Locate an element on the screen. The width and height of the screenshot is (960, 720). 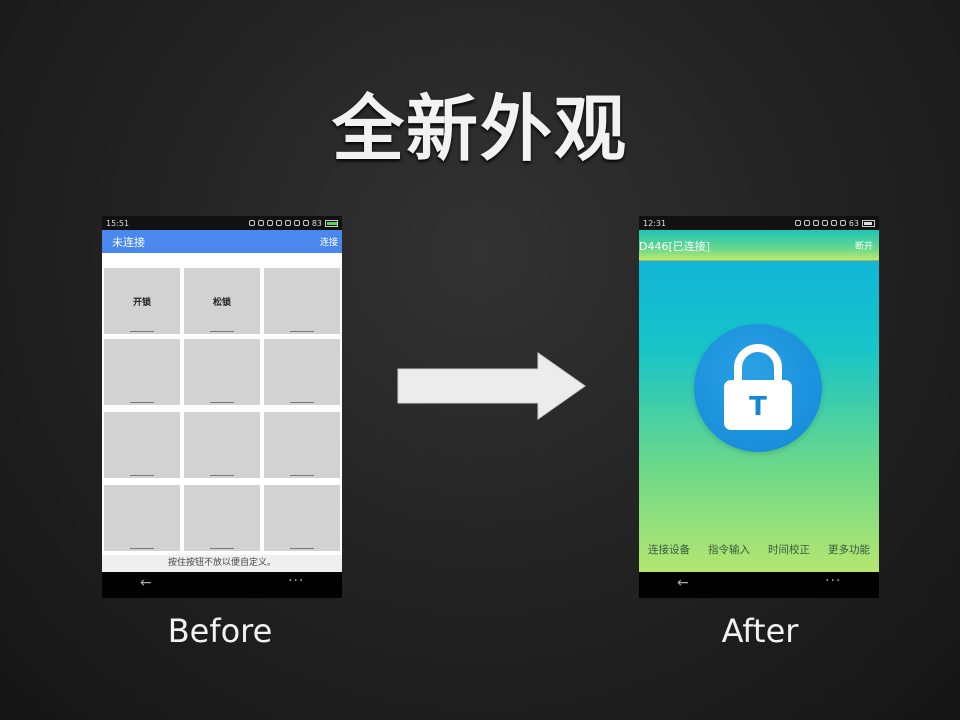
alarm-icon is located at coordinates (824, 223).